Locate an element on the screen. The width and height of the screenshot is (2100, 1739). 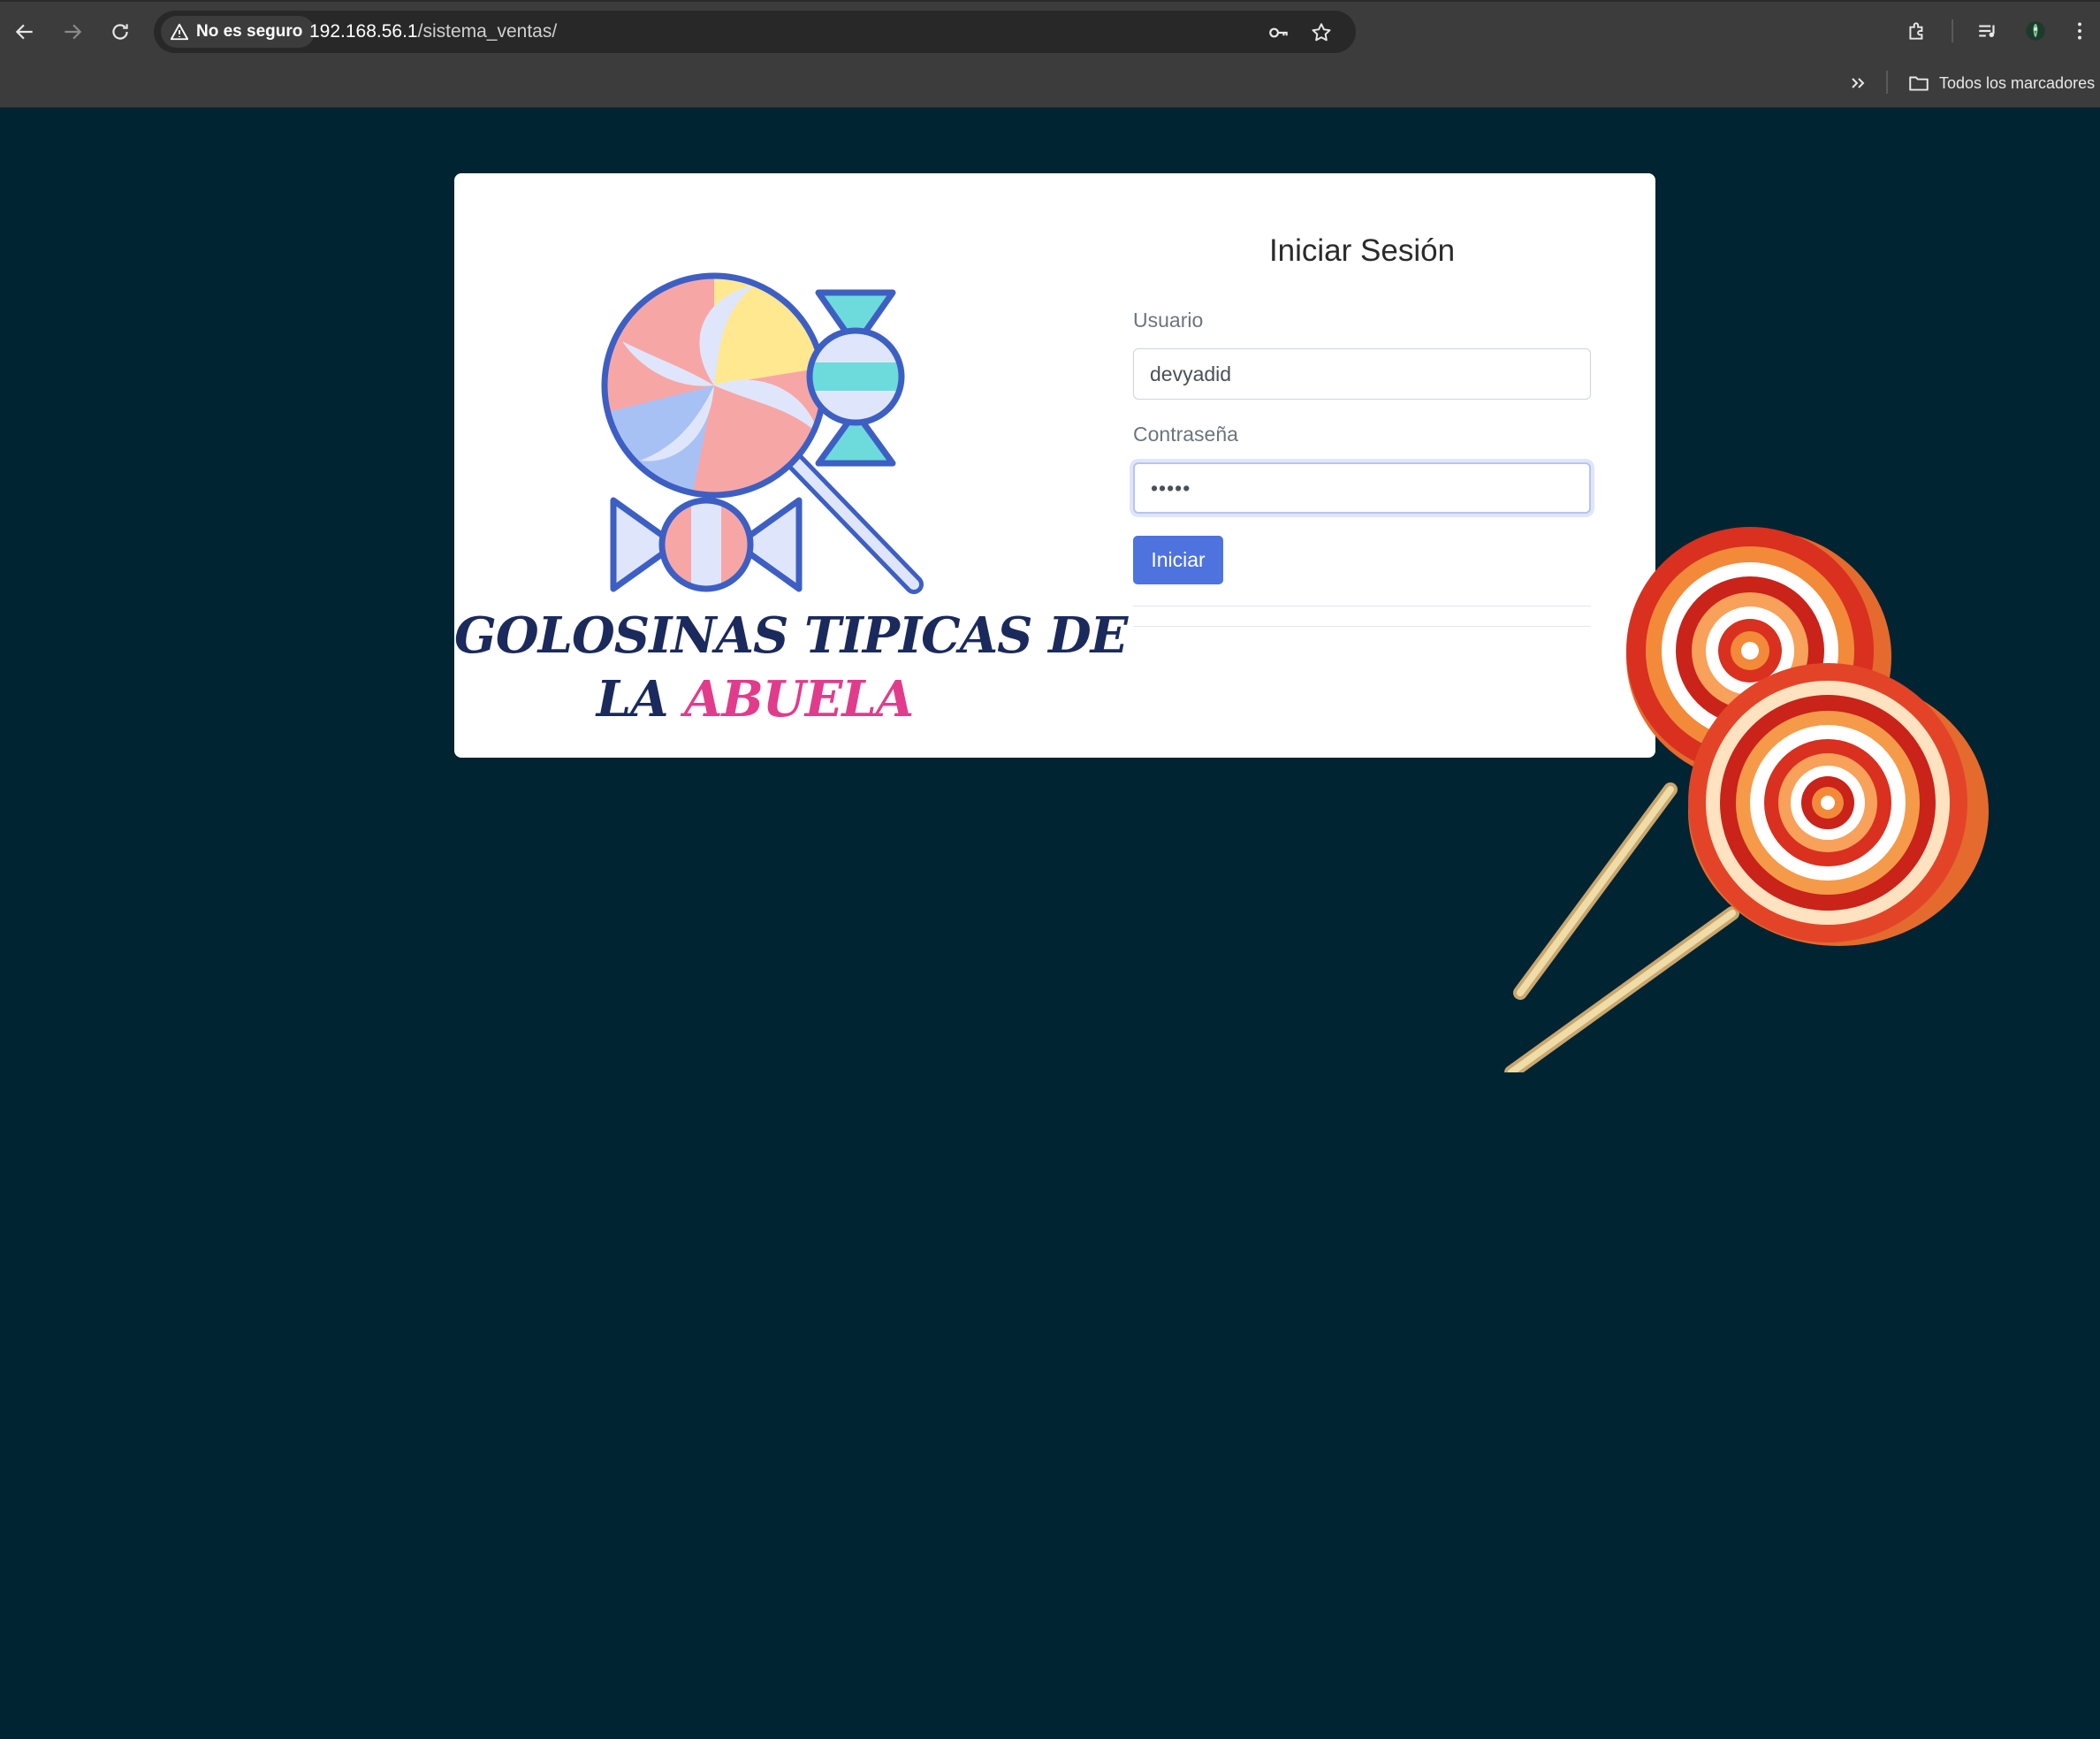
profile-avatar-button is located at coordinates (2035, 31).